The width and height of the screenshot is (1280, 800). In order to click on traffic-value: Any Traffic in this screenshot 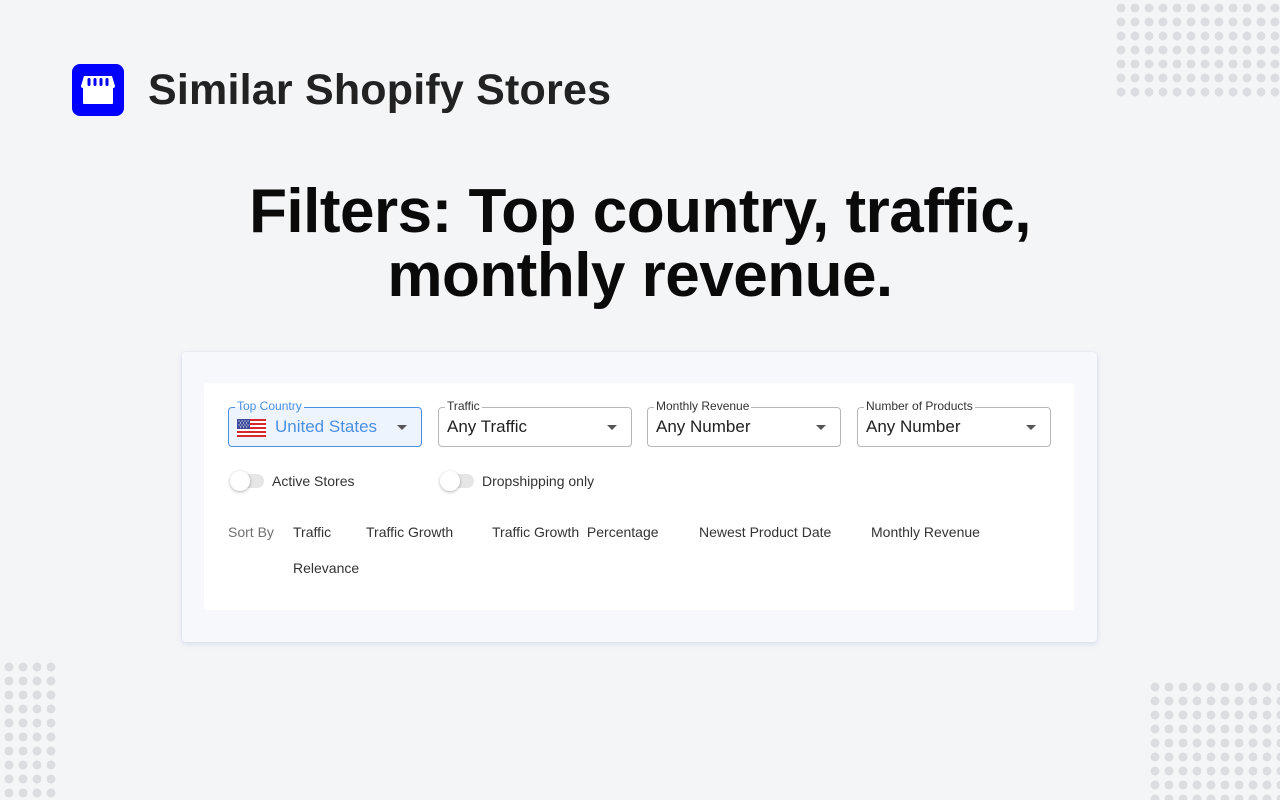, I will do `click(487, 426)`.